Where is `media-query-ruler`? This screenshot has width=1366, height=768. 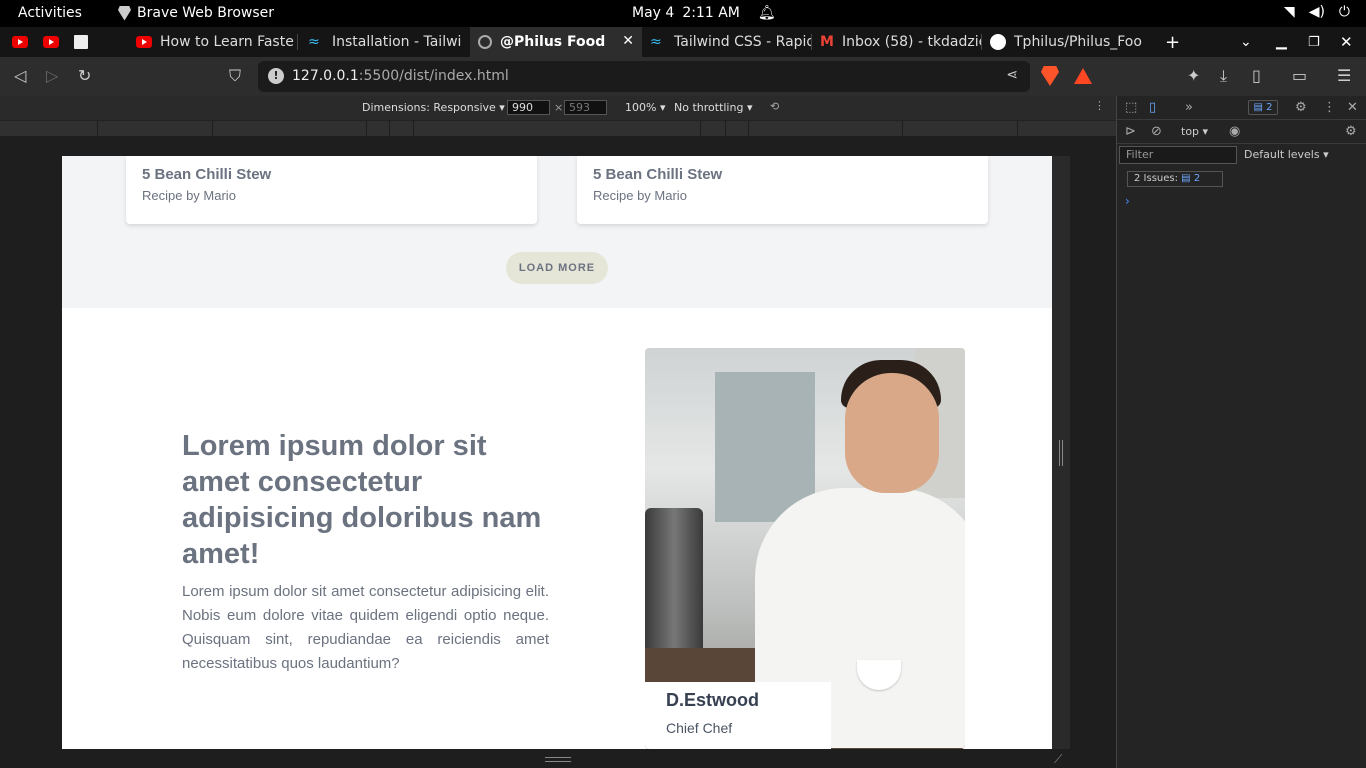 media-query-ruler is located at coordinates (558, 128).